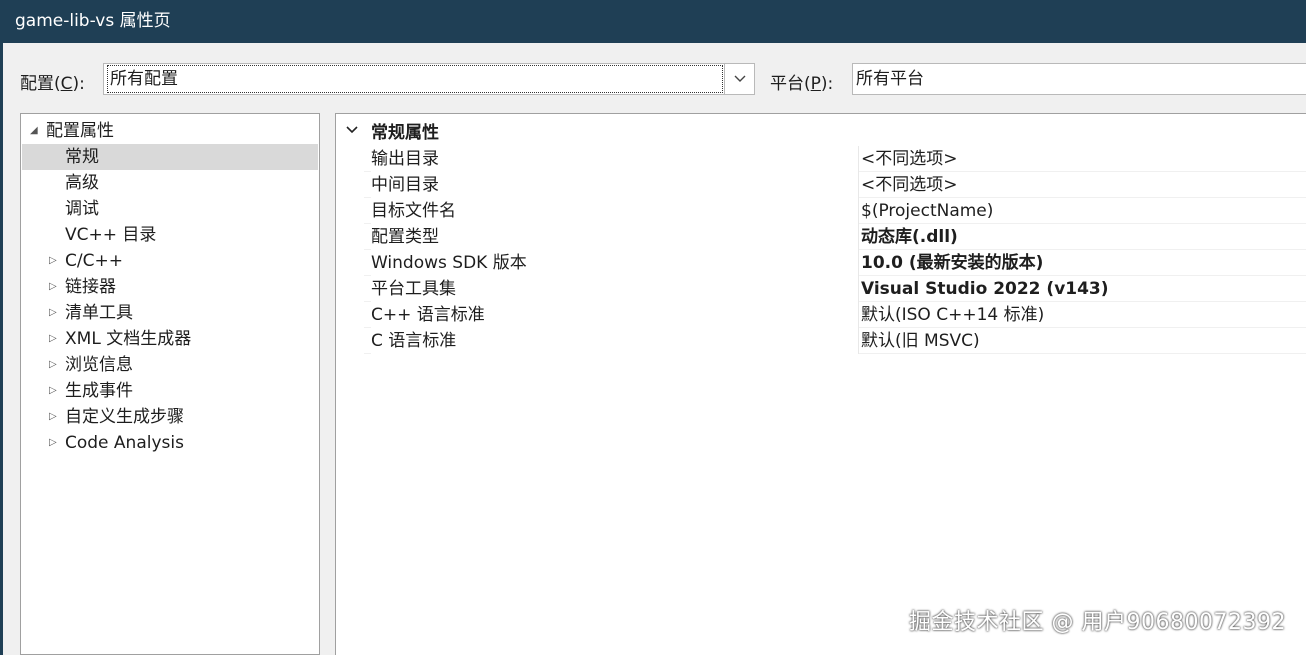  I want to click on property-name: C++ 语言标准, so click(615, 315).